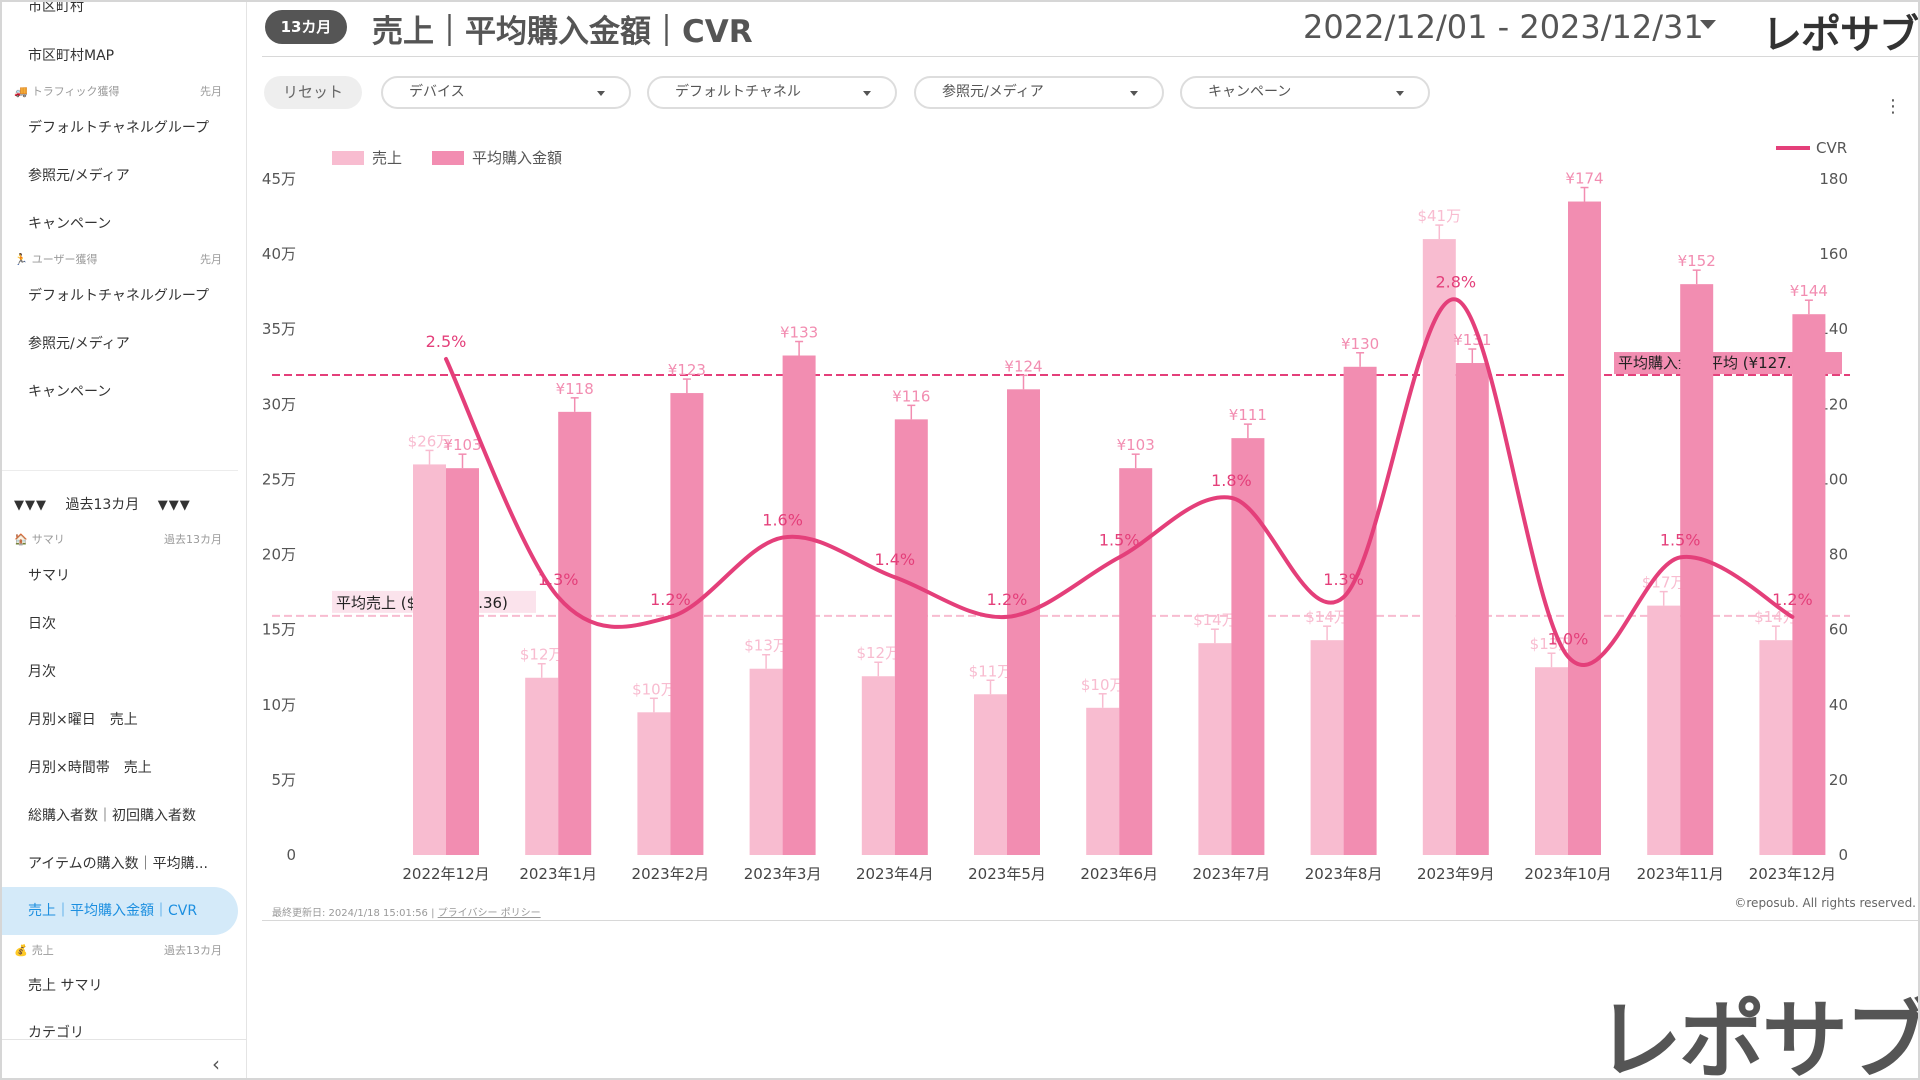 This screenshot has width=1920, height=1080. I want to click on collapse-sidebar-icon: ‹, so click(216, 1064).